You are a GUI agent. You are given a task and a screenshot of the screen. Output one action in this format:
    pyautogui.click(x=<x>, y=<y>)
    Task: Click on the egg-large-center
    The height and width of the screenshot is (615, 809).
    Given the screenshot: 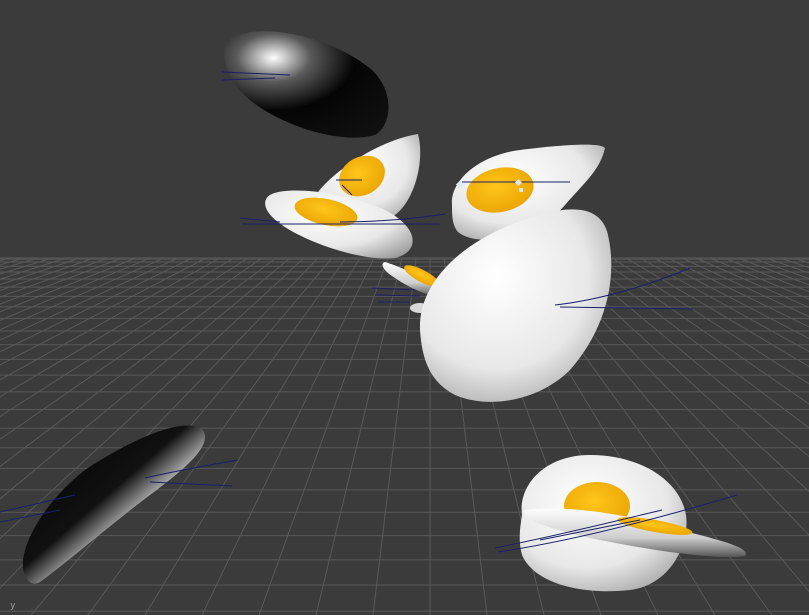 What is the action you would take?
    pyautogui.click(x=515, y=305)
    